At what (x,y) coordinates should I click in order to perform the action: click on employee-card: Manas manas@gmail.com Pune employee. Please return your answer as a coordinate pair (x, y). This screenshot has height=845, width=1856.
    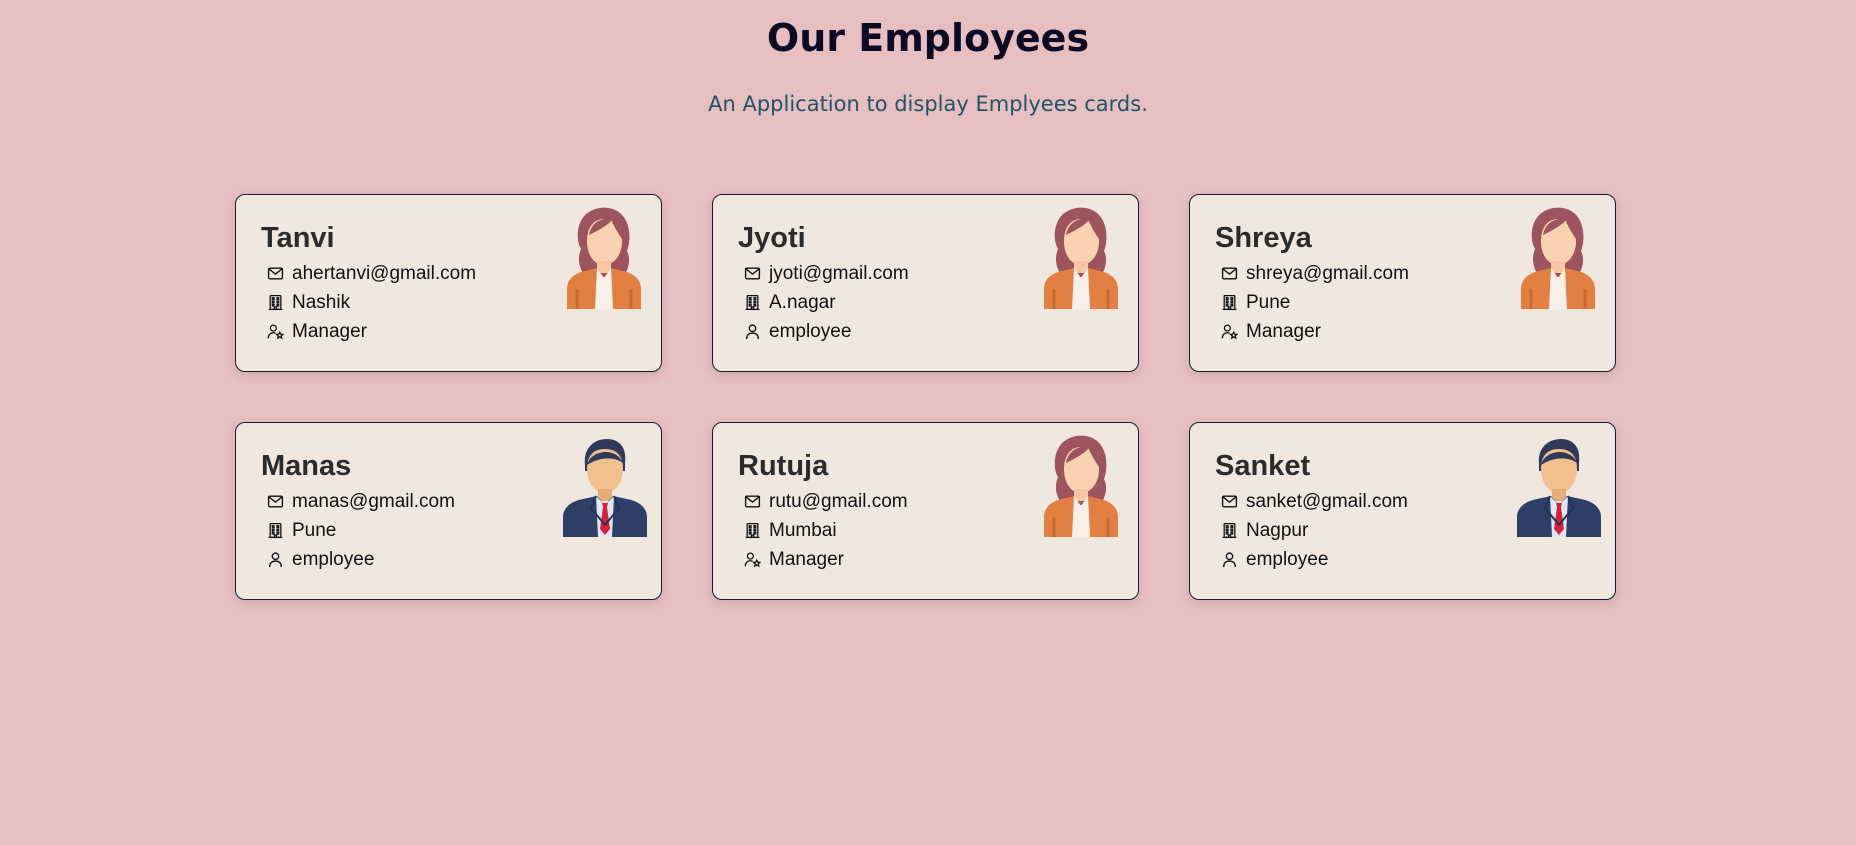
    Looking at the image, I should click on (448, 511).